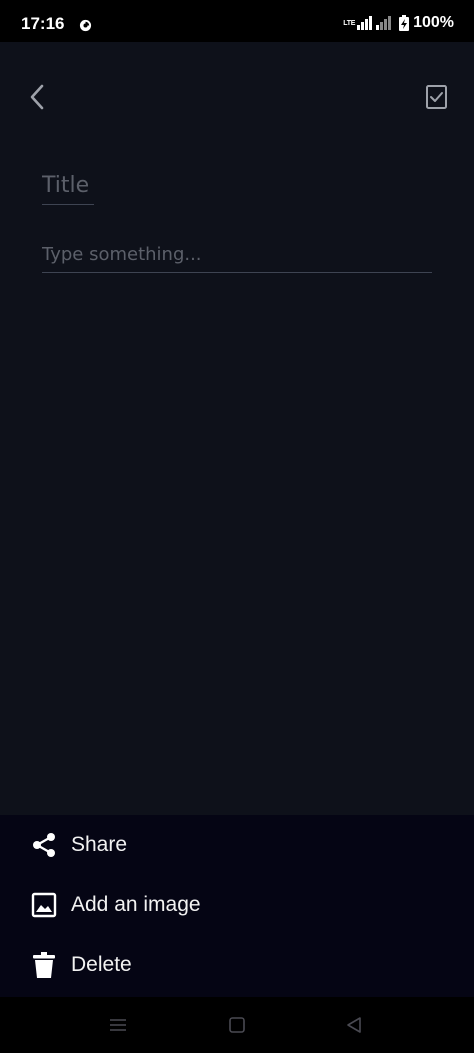 This screenshot has width=474, height=1053. What do you see at coordinates (237, 845) in the screenshot?
I see `share-button: Share` at bounding box center [237, 845].